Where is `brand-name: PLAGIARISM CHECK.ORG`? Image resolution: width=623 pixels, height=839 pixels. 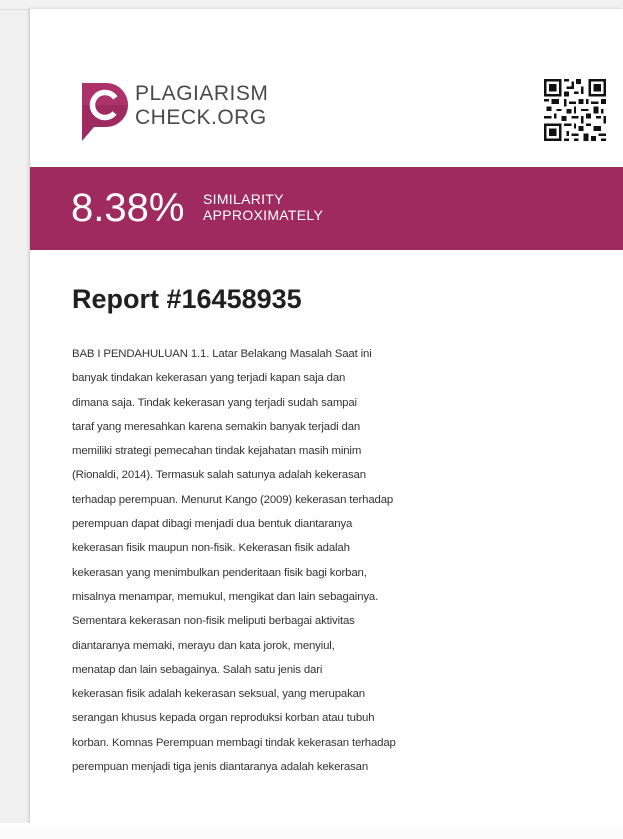 brand-name: PLAGIARISM CHECK.ORG is located at coordinates (201, 106).